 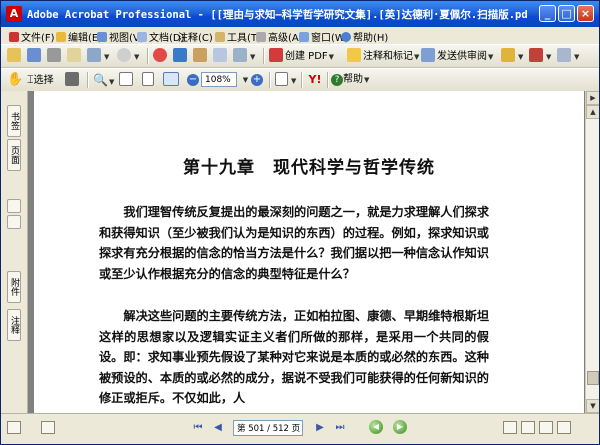 What do you see at coordinates (592, 112) in the screenshot?
I see `scroll-up-button: ▲` at bounding box center [592, 112].